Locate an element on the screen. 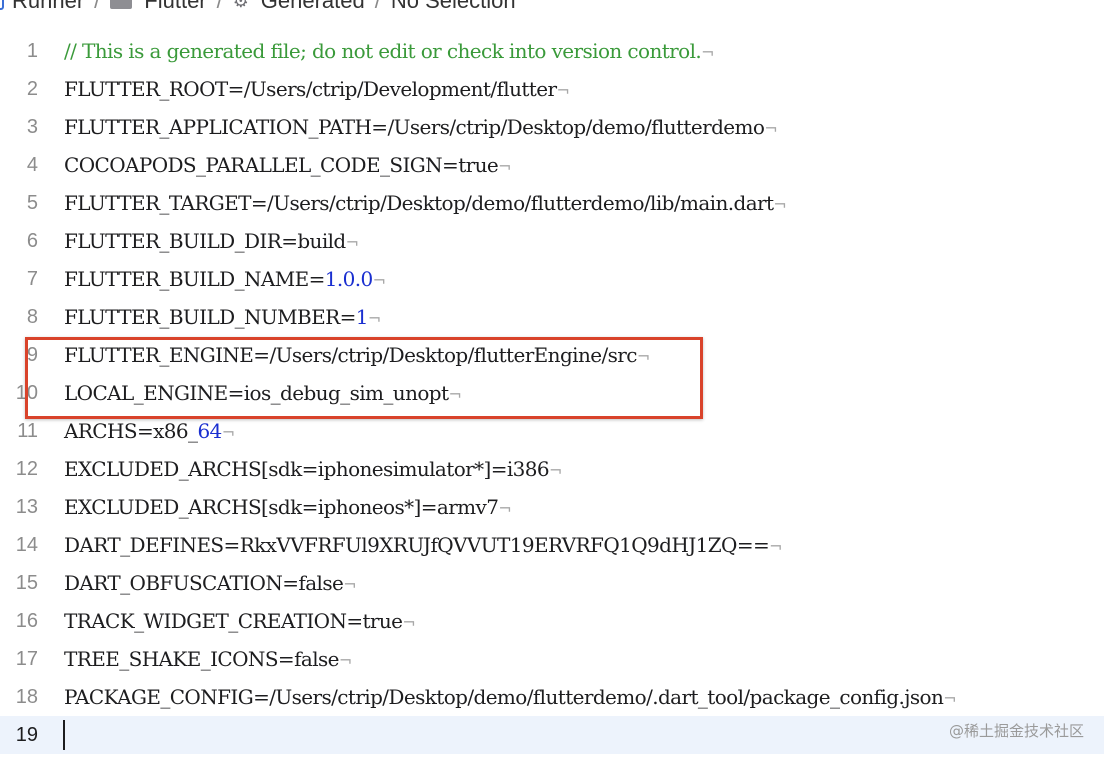 The image size is (1104, 764). line-number: 2 is located at coordinates (32, 89).